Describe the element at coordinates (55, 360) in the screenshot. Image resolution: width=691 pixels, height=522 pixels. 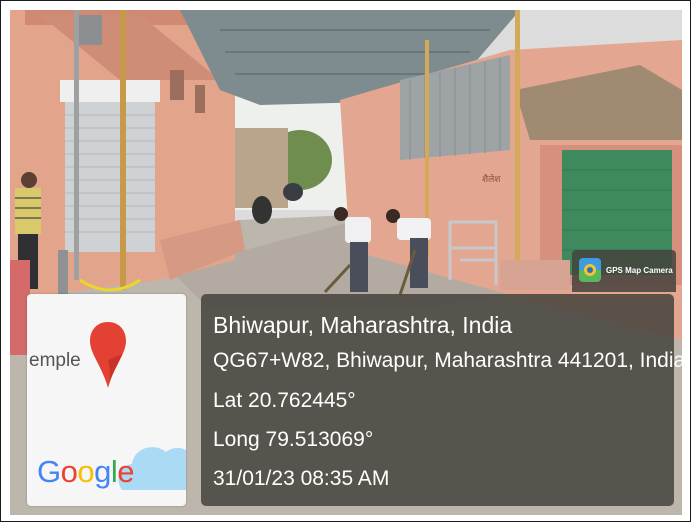
I see `map-place-label: emple` at that location.